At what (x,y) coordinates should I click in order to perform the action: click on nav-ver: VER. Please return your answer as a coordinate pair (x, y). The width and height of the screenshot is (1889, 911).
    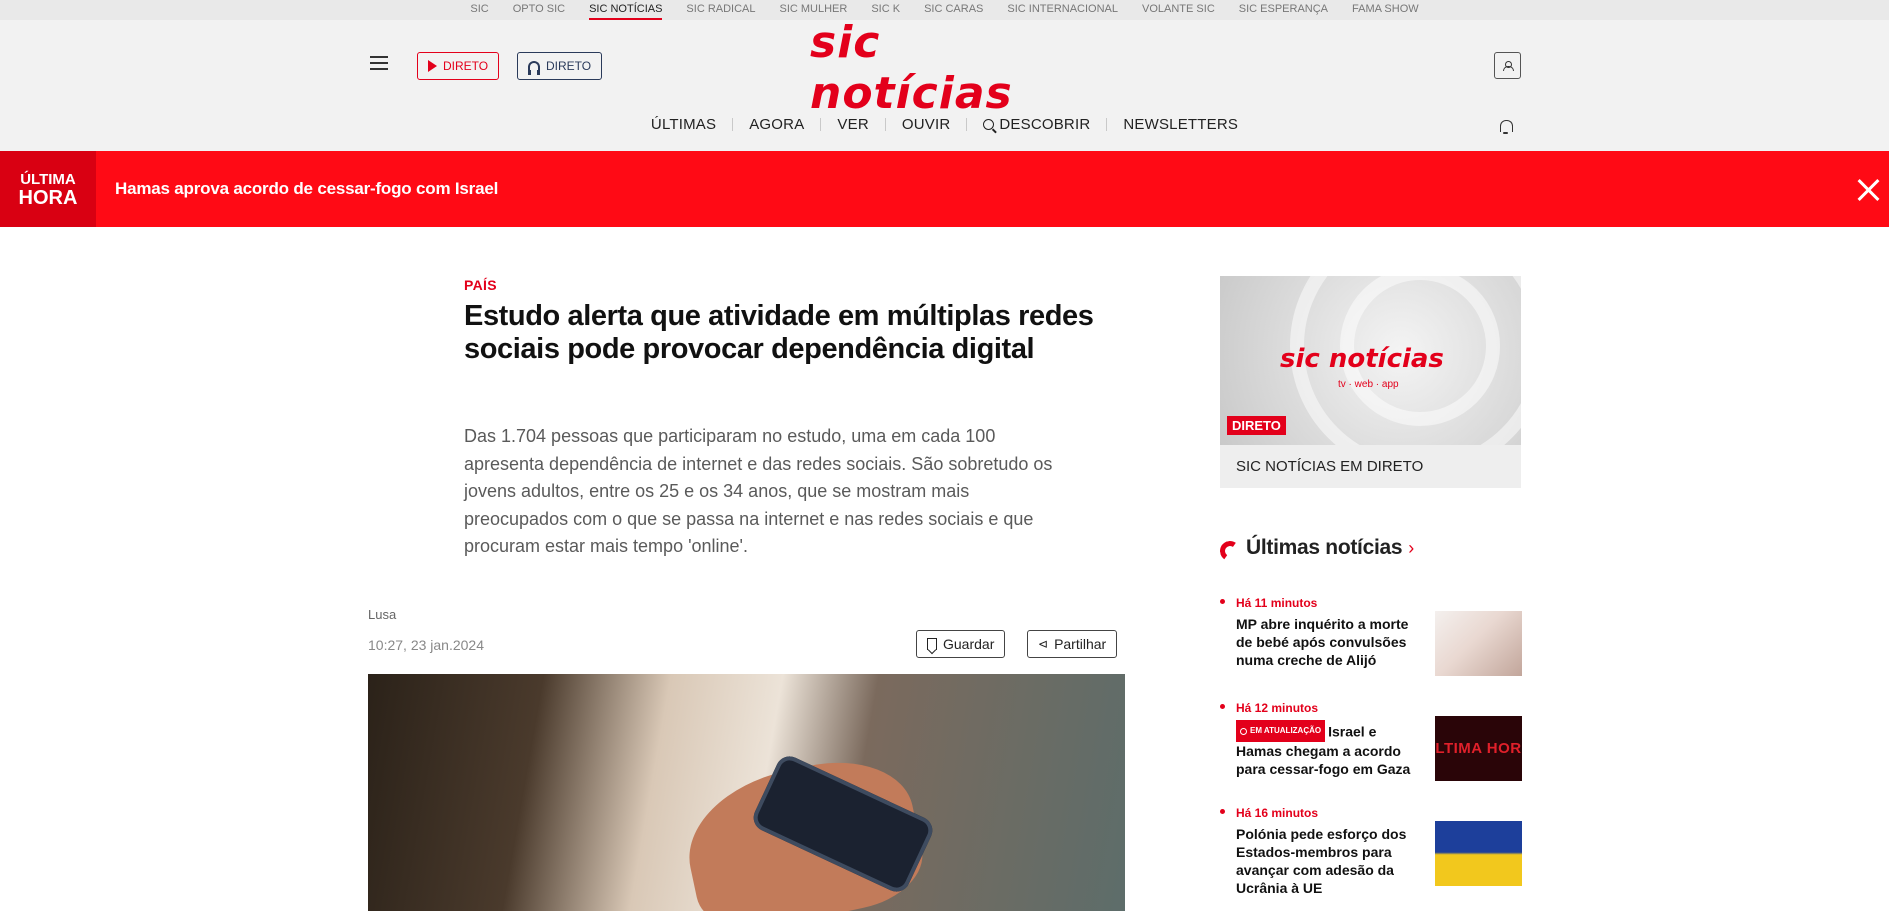
    Looking at the image, I should click on (853, 124).